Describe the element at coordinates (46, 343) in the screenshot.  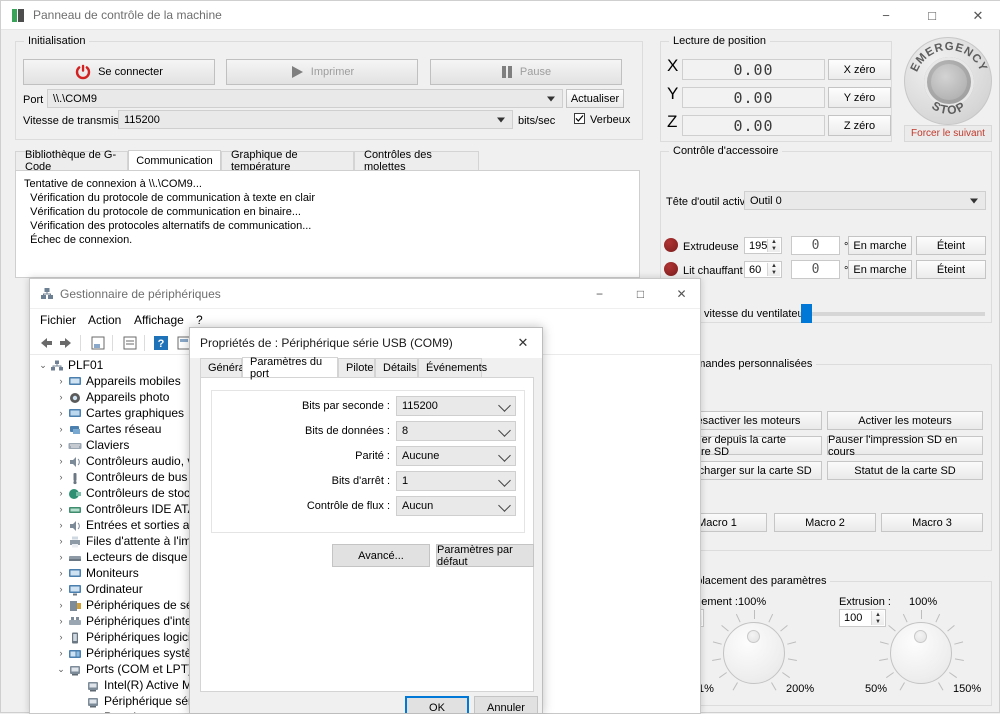
I see `back-arrow-icon` at that location.